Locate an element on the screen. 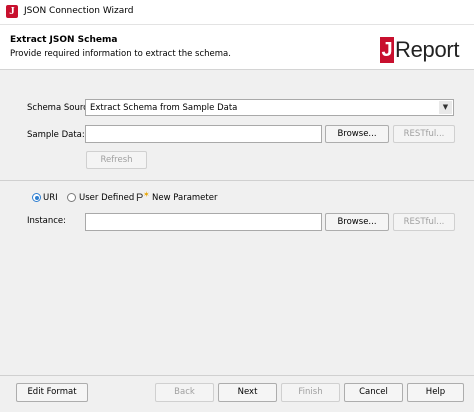 The height and width of the screenshot is (412, 474). logo-text: Report is located at coordinates (427, 49).